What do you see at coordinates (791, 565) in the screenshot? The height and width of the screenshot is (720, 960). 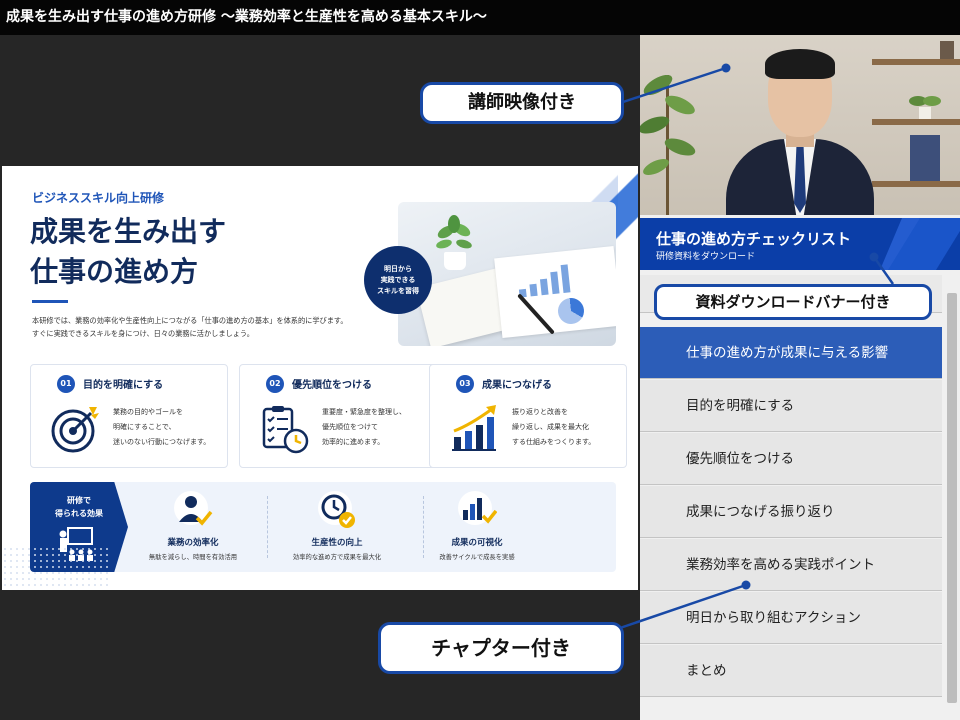 I see `chapter-item: 業務効率を高める実践ポイント` at bounding box center [791, 565].